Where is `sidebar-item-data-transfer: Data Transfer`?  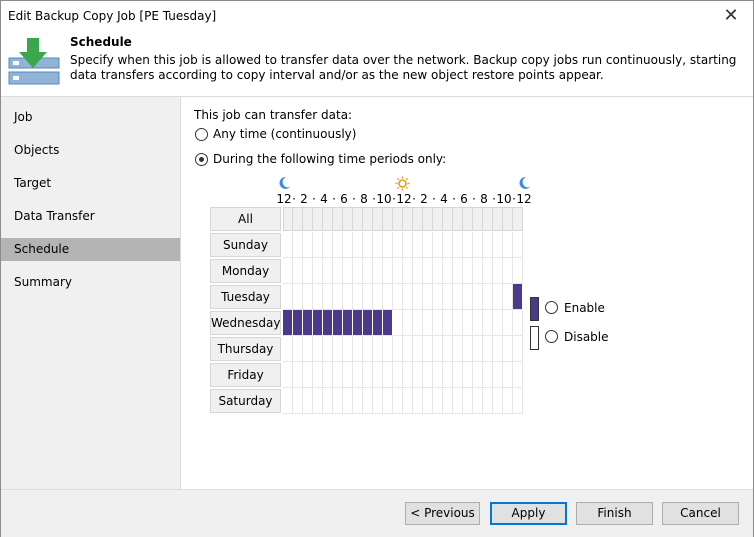
sidebar-item-data-transfer: Data Transfer is located at coordinates (90, 216).